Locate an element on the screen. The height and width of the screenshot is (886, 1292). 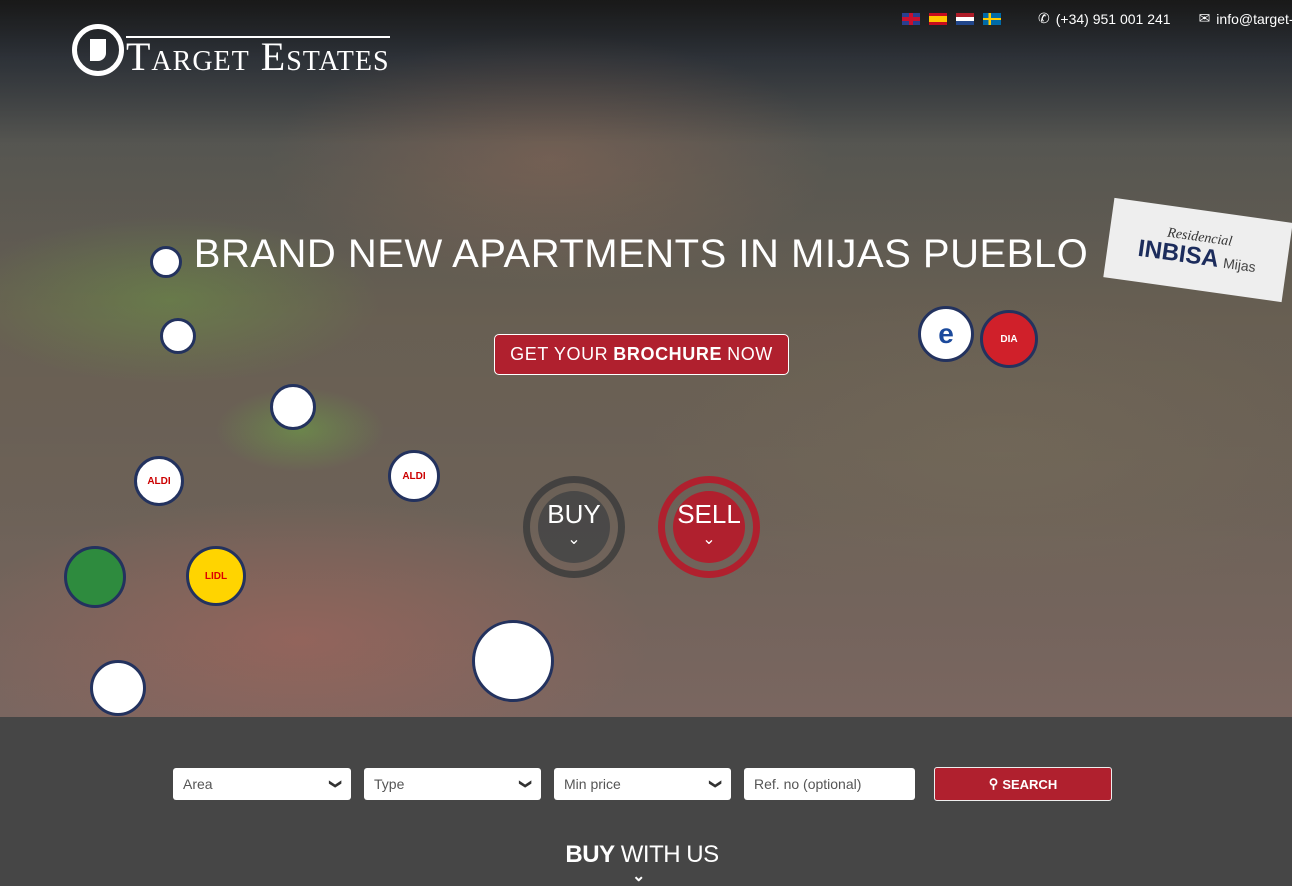
phone-icon: ✆ is located at coordinates (1044, 18).